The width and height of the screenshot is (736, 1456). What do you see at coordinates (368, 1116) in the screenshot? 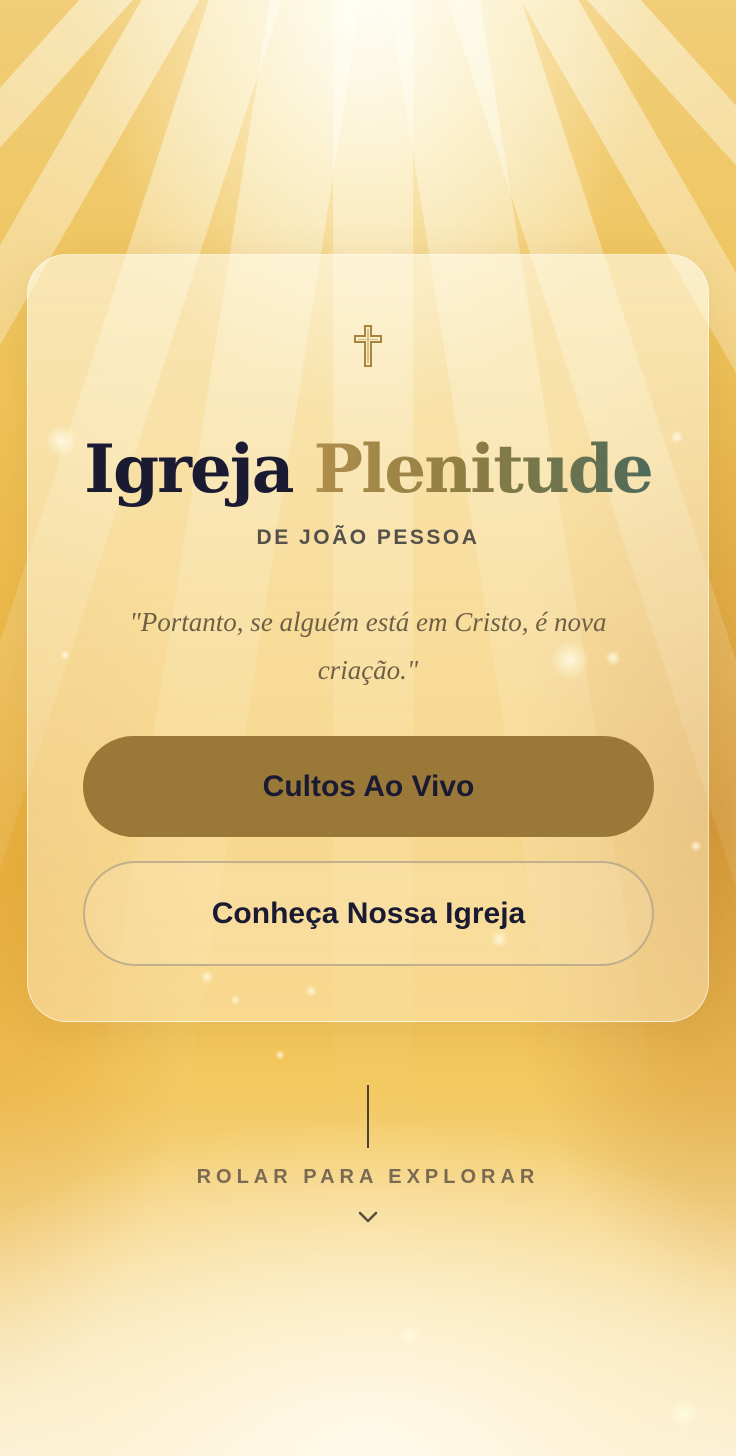
I see `scroll-indicator-line` at bounding box center [368, 1116].